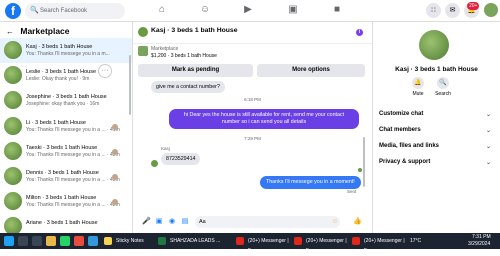 The height and width of the screenshot is (256, 500). What do you see at coordinates (473, 6) in the screenshot?
I see `notification-badge: 20+` at bounding box center [473, 6].